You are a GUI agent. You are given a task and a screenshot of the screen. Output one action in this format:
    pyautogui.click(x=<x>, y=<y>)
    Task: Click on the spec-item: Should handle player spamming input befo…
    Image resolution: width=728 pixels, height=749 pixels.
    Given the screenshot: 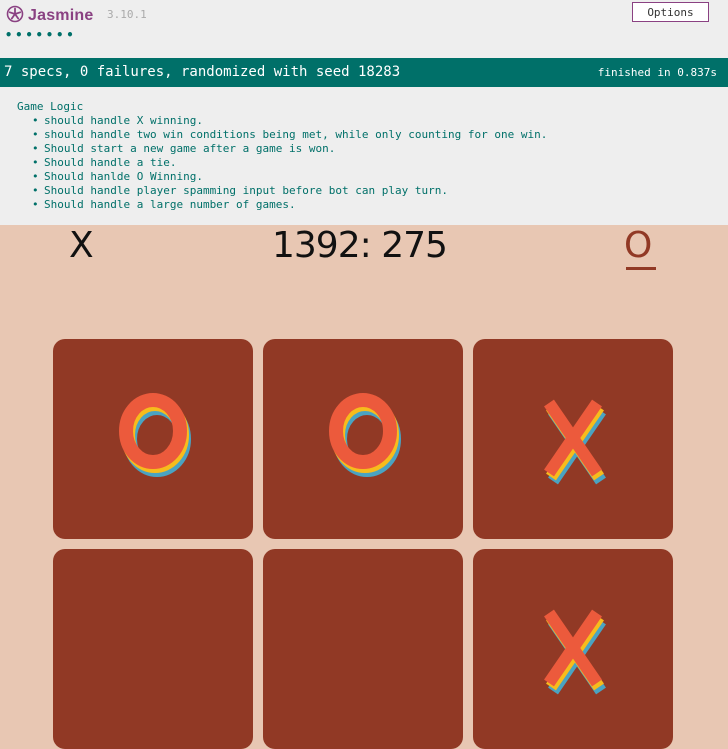 What is the action you would take?
    pyautogui.click(x=289, y=191)
    